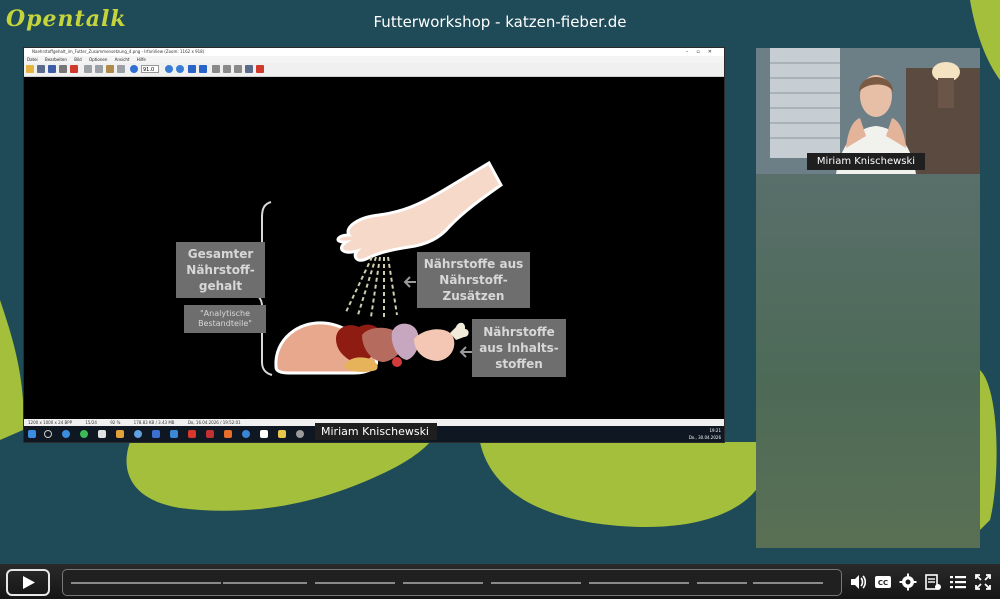  I want to click on info-icon, so click(134, 69).